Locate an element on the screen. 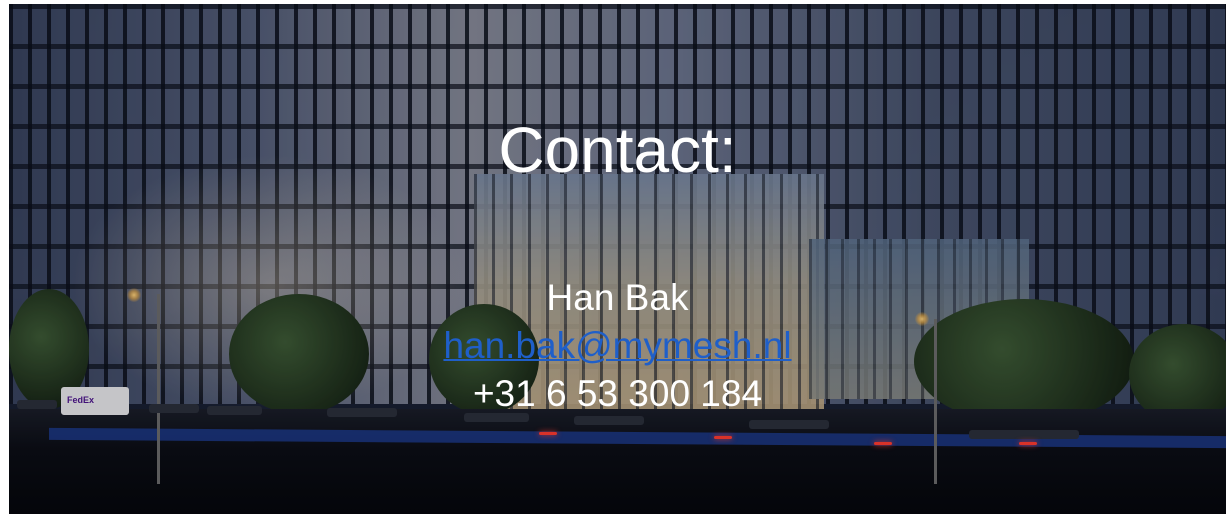 Image resolution: width=1228 pixels, height=517 pixels. slide-title: Contact: is located at coordinates (617, 150).